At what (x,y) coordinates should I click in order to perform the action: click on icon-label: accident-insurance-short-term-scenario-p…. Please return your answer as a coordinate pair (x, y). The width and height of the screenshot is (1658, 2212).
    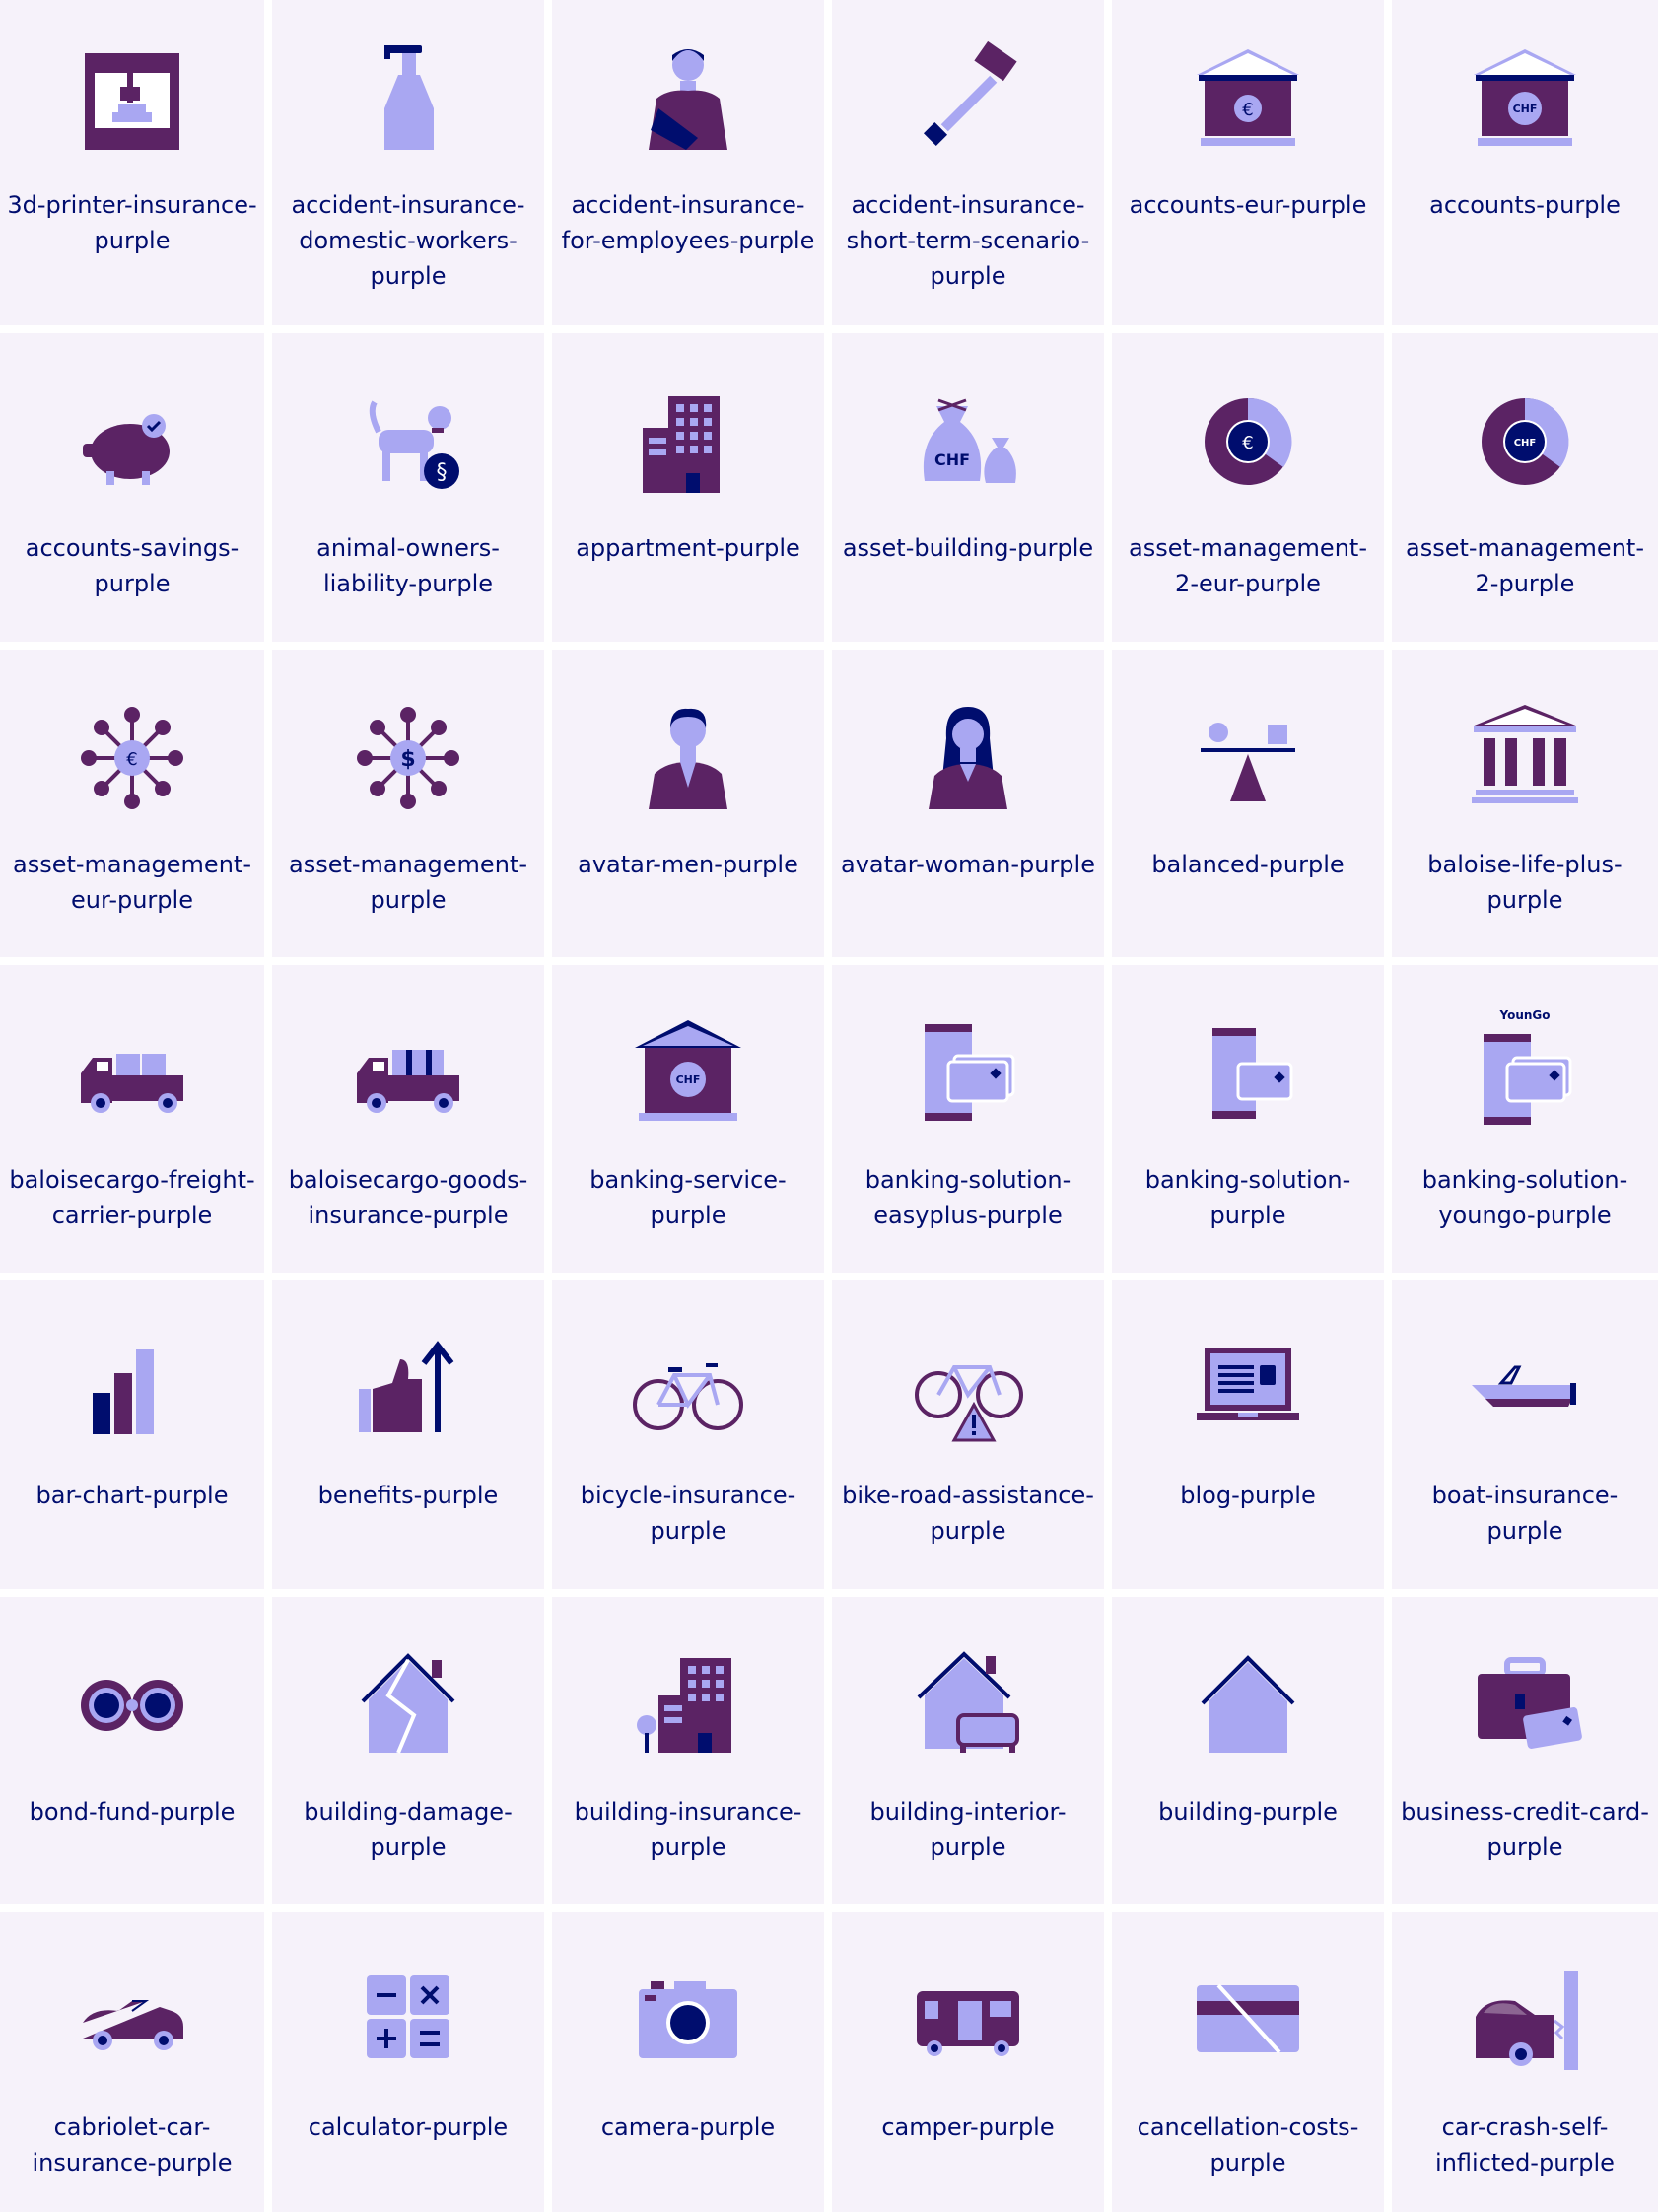
    Looking at the image, I should click on (968, 241).